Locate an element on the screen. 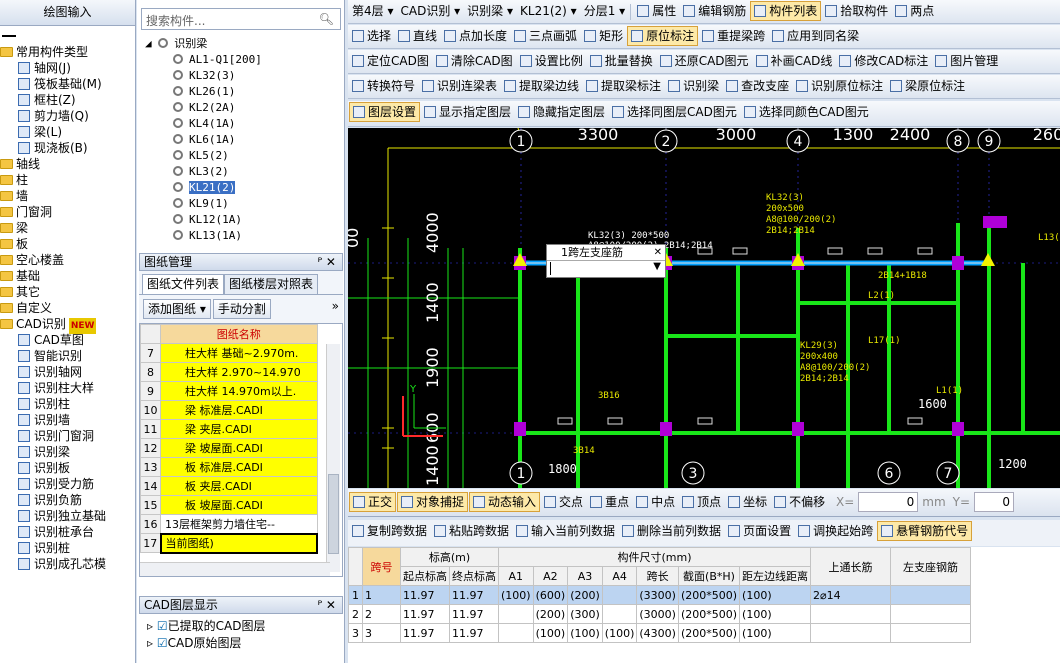 Image resolution: width=1060 pixels, height=663 pixels. toolbar-button: 图层设置 is located at coordinates (385, 112).